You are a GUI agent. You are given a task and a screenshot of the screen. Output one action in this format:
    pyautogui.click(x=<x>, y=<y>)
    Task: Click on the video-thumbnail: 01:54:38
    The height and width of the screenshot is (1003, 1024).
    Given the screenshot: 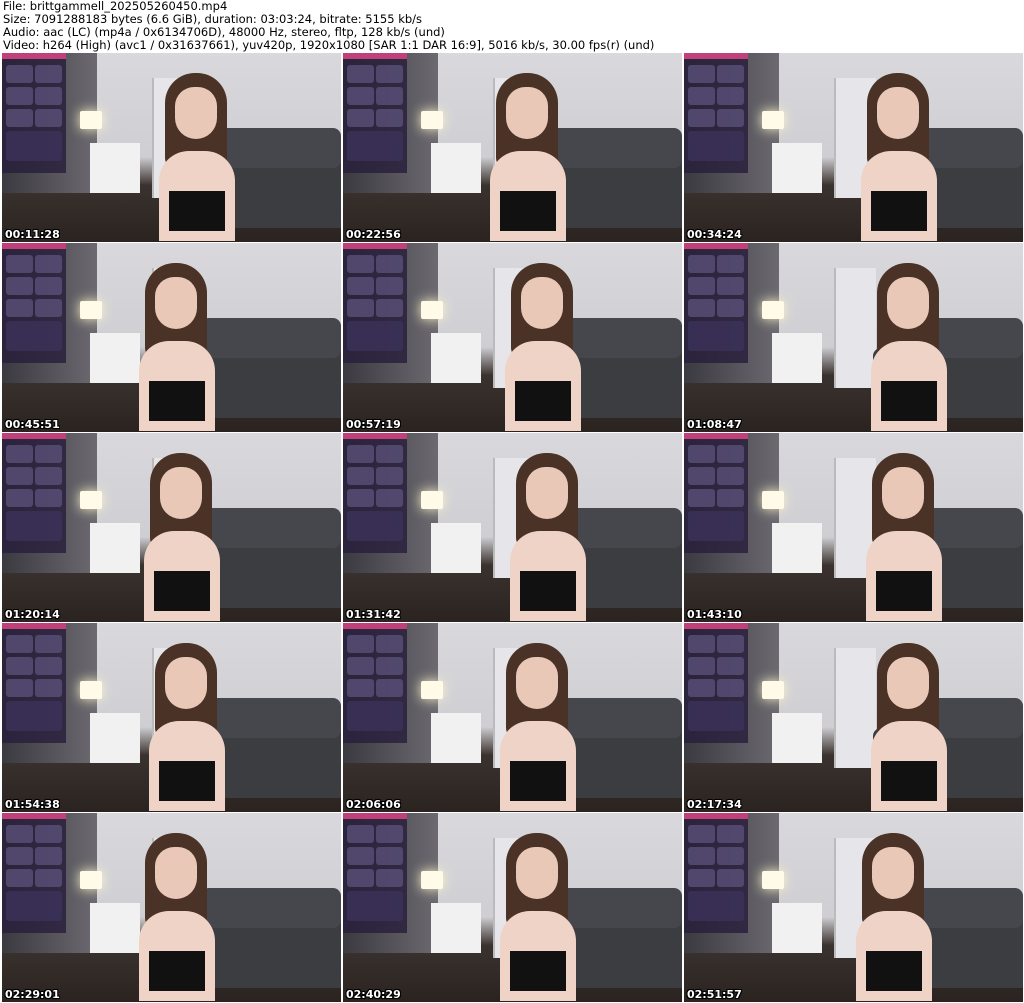 What is the action you would take?
    pyautogui.click(x=171, y=717)
    